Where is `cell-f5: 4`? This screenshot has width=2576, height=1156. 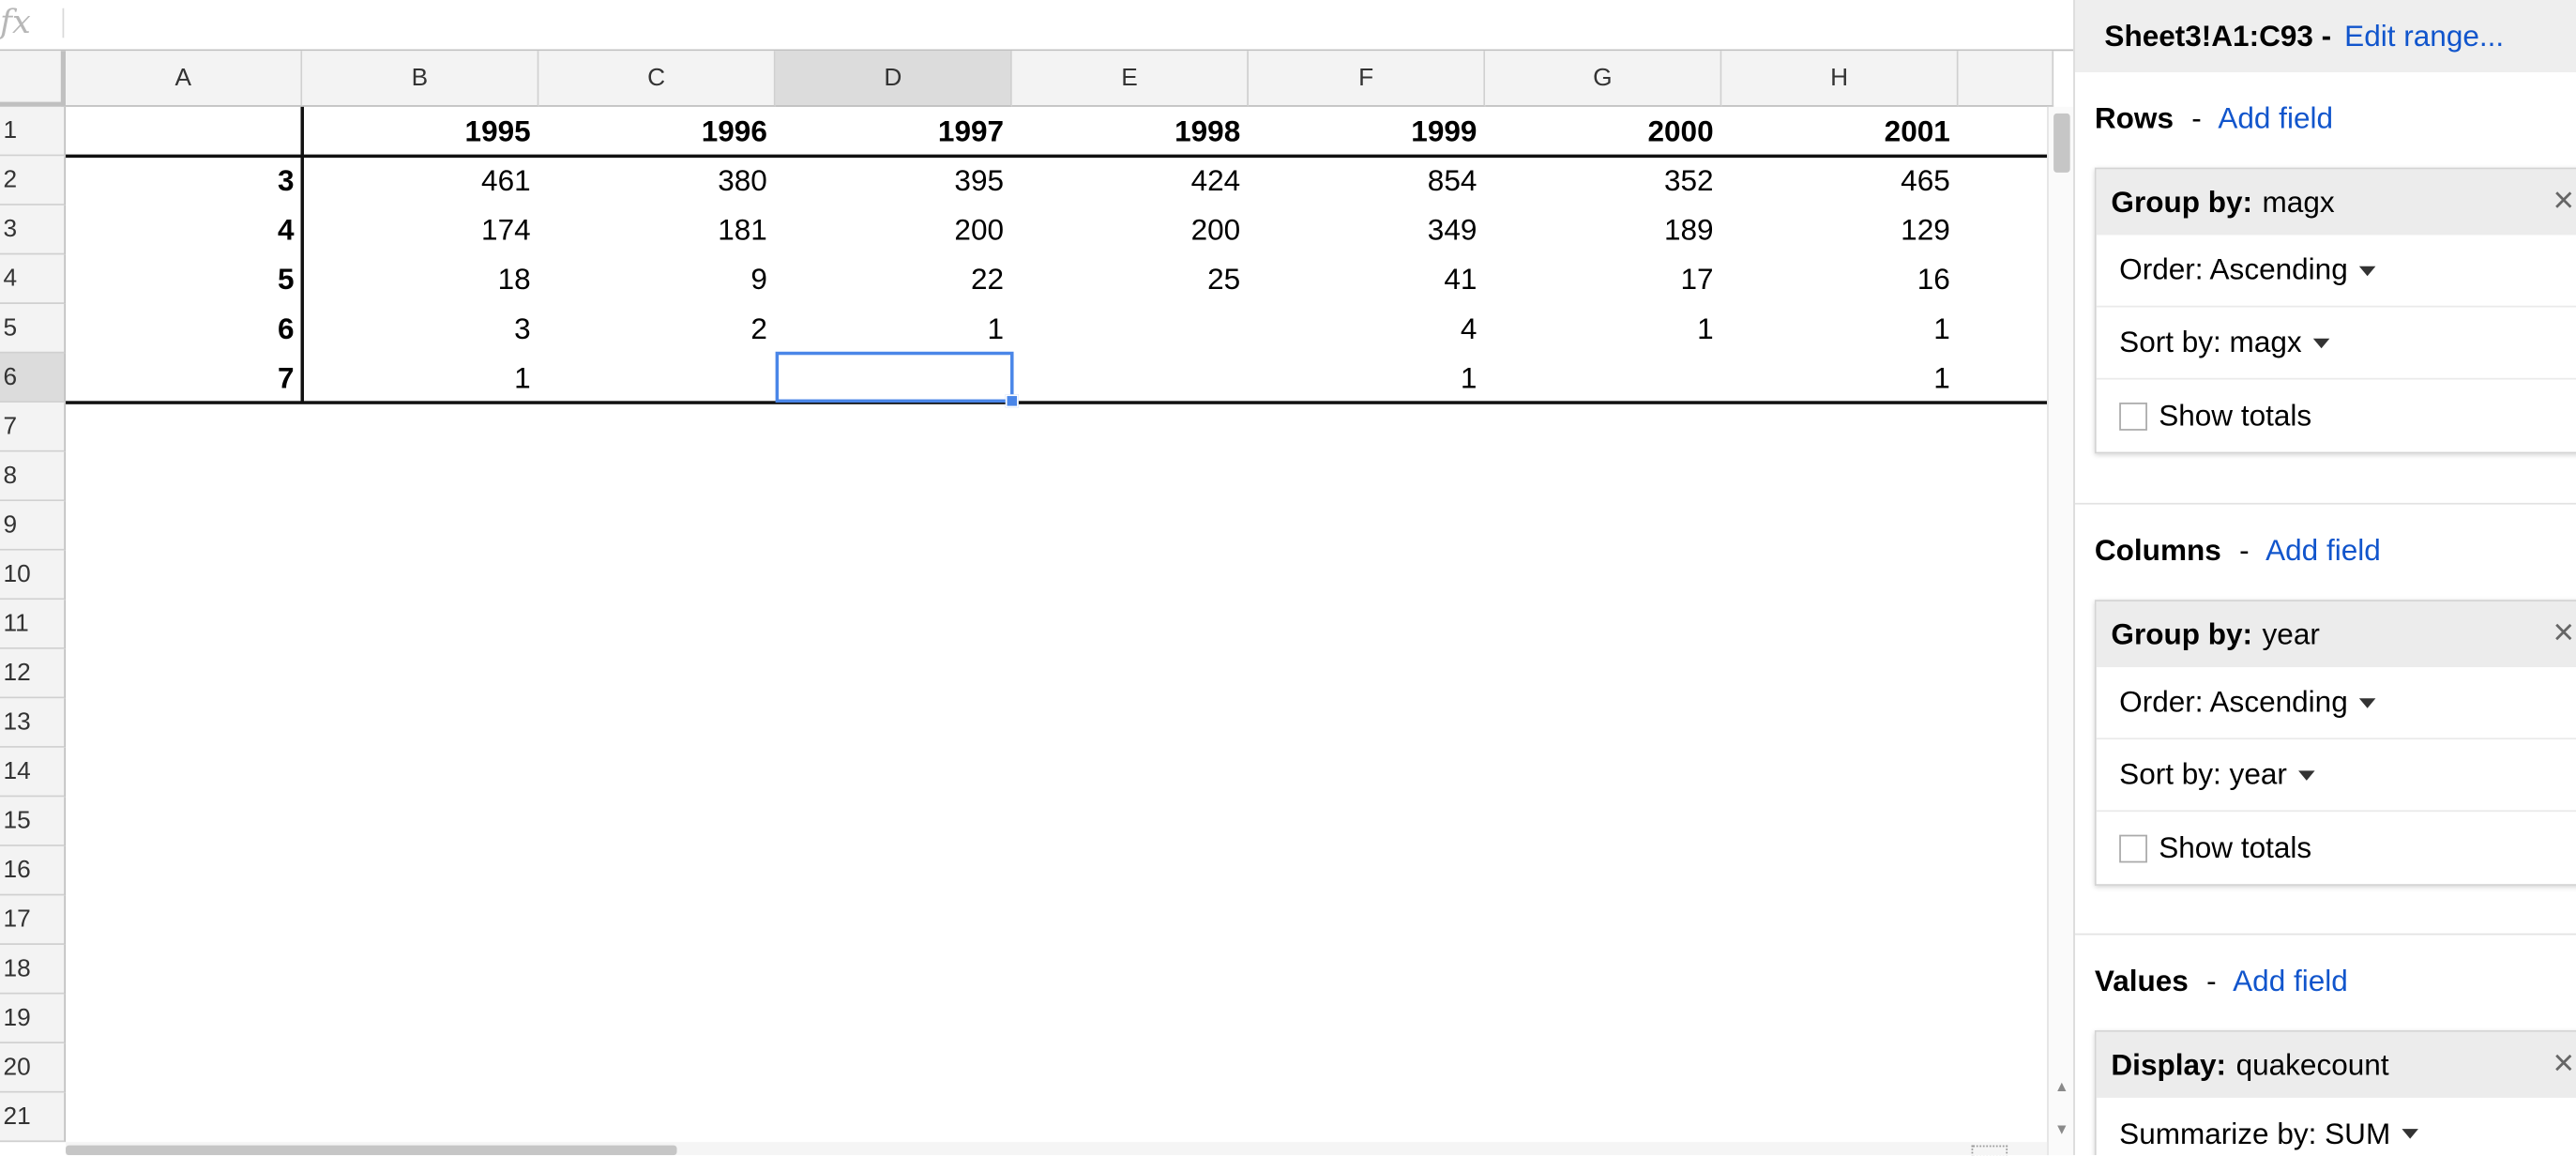
cell-f5: 4 is located at coordinates (1367, 329).